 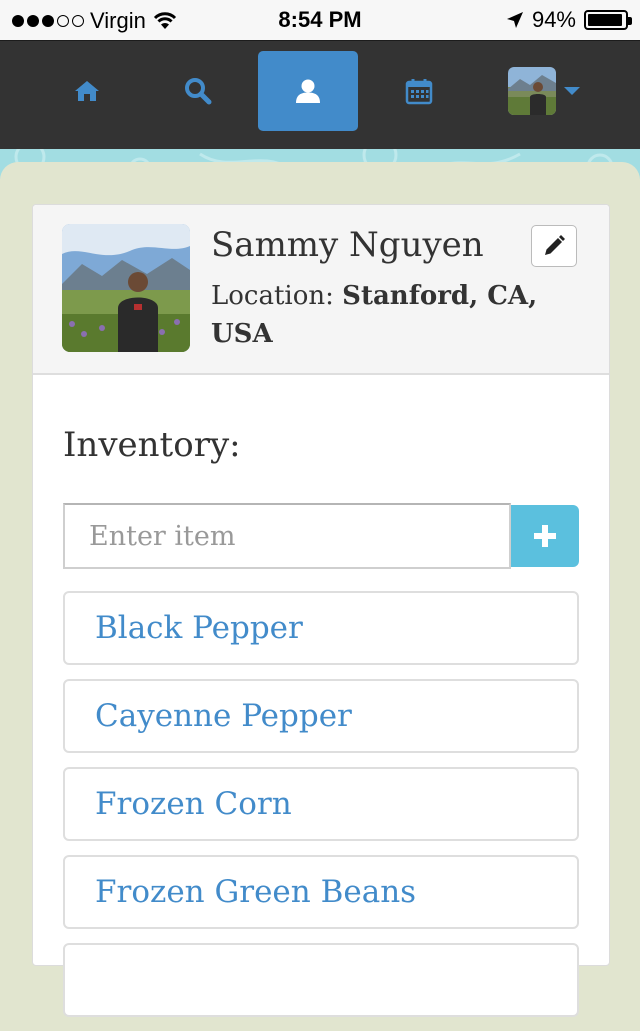 I want to click on profile-header: Sammy Nguyen Location: Stanford, CA, USA, so click(x=321, y=290).